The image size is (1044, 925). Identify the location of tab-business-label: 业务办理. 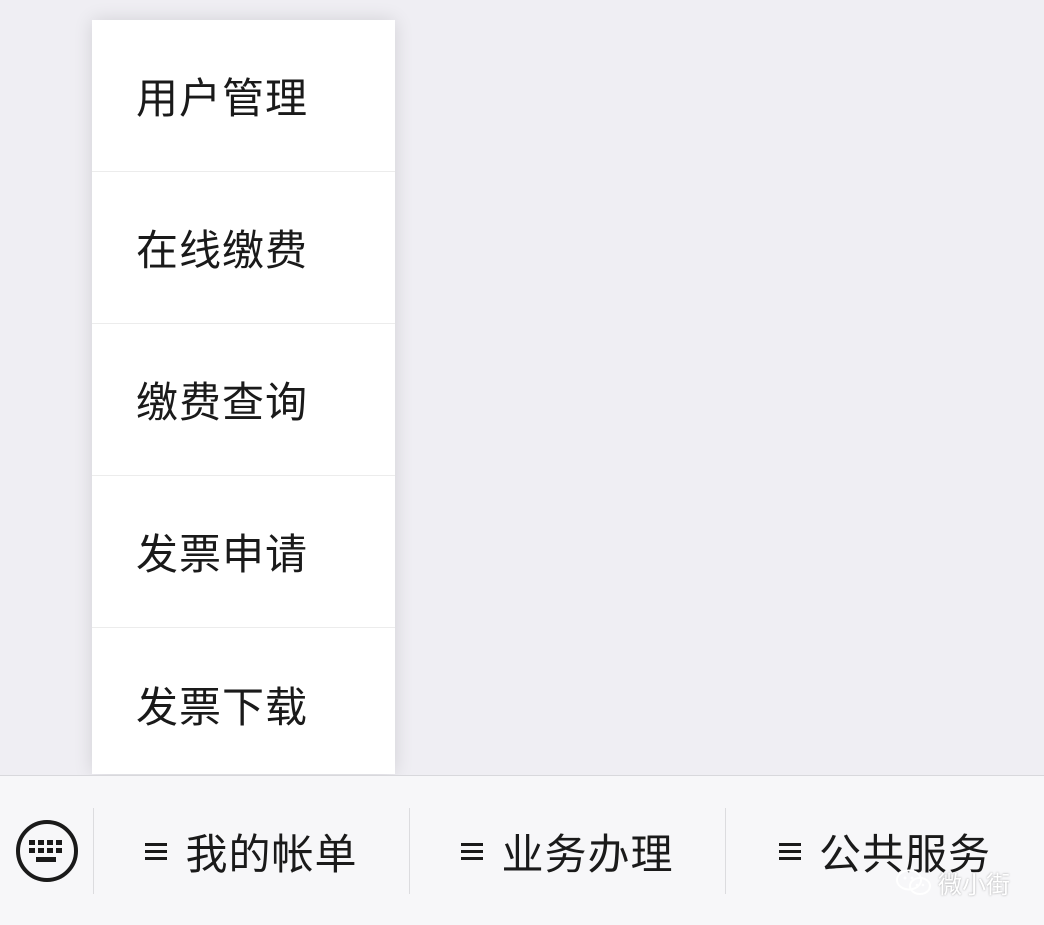
(587, 854).